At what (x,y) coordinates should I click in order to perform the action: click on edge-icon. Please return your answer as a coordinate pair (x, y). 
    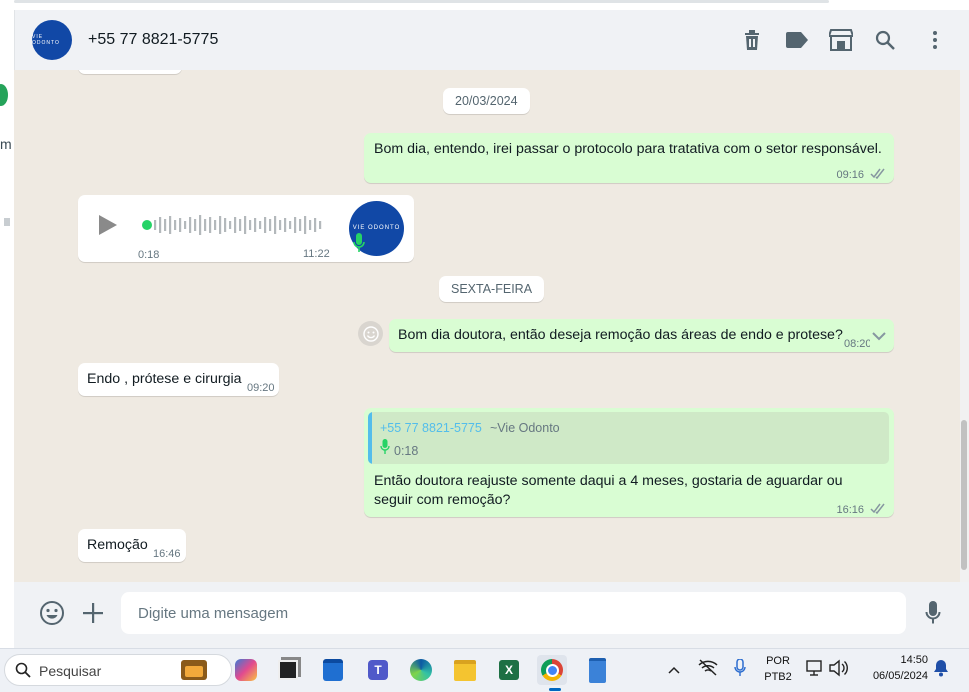
    Looking at the image, I should click on (421, 670).